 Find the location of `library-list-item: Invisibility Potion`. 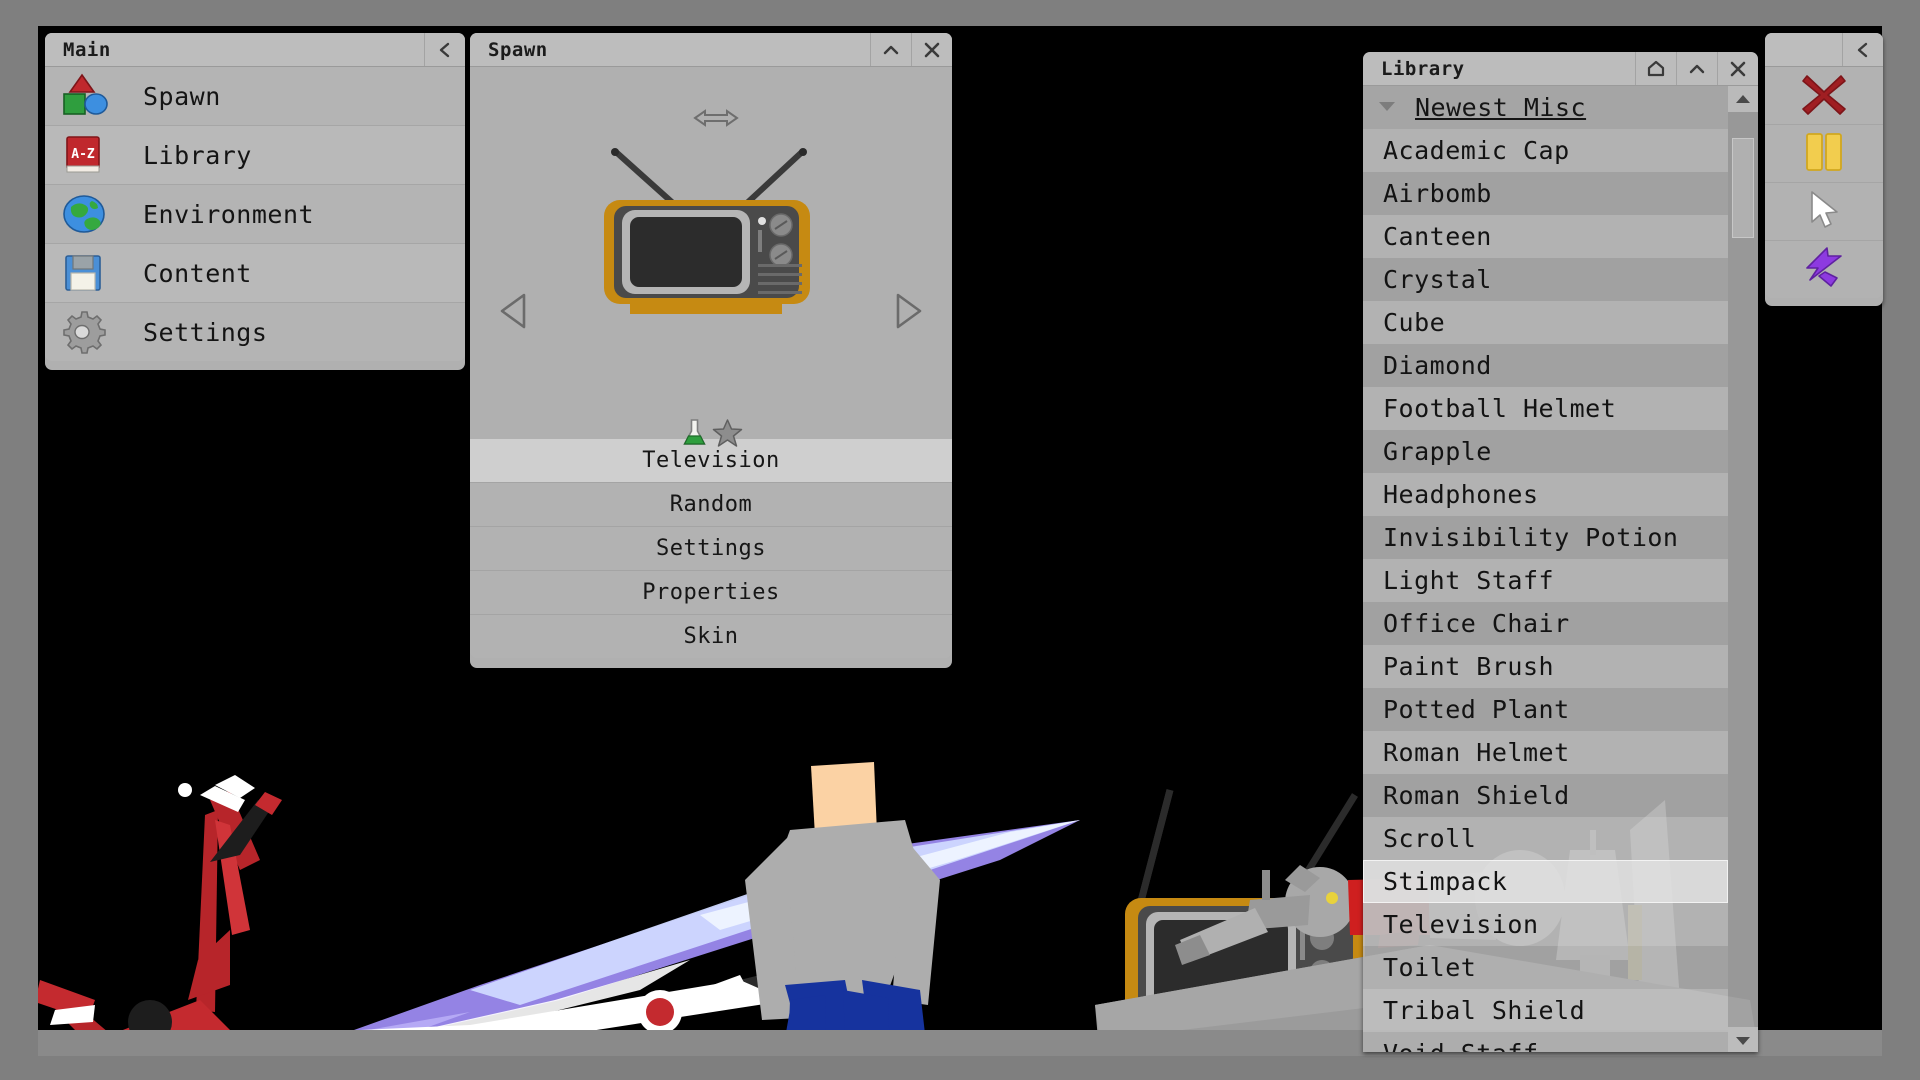

library-list-item: Invisibility Potion is located at coordinates (1545, 537).